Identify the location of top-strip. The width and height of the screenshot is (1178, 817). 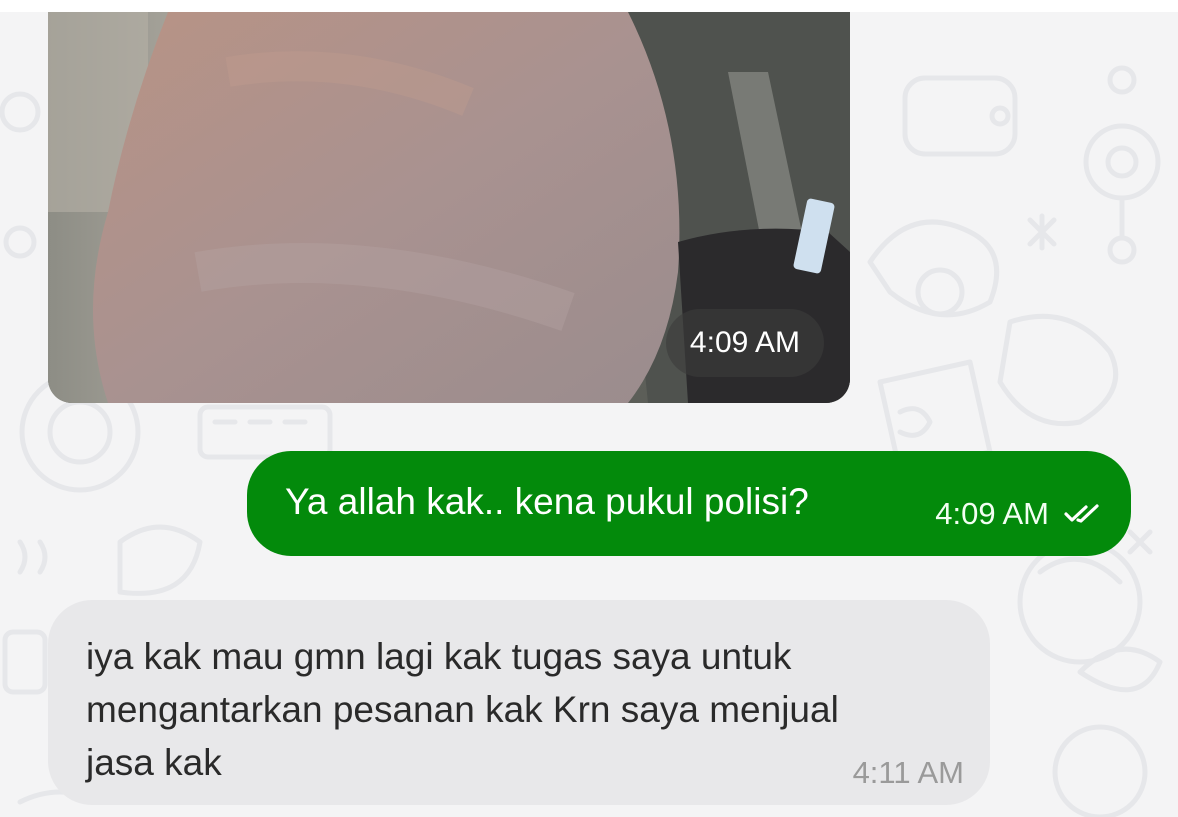
(589, 6).